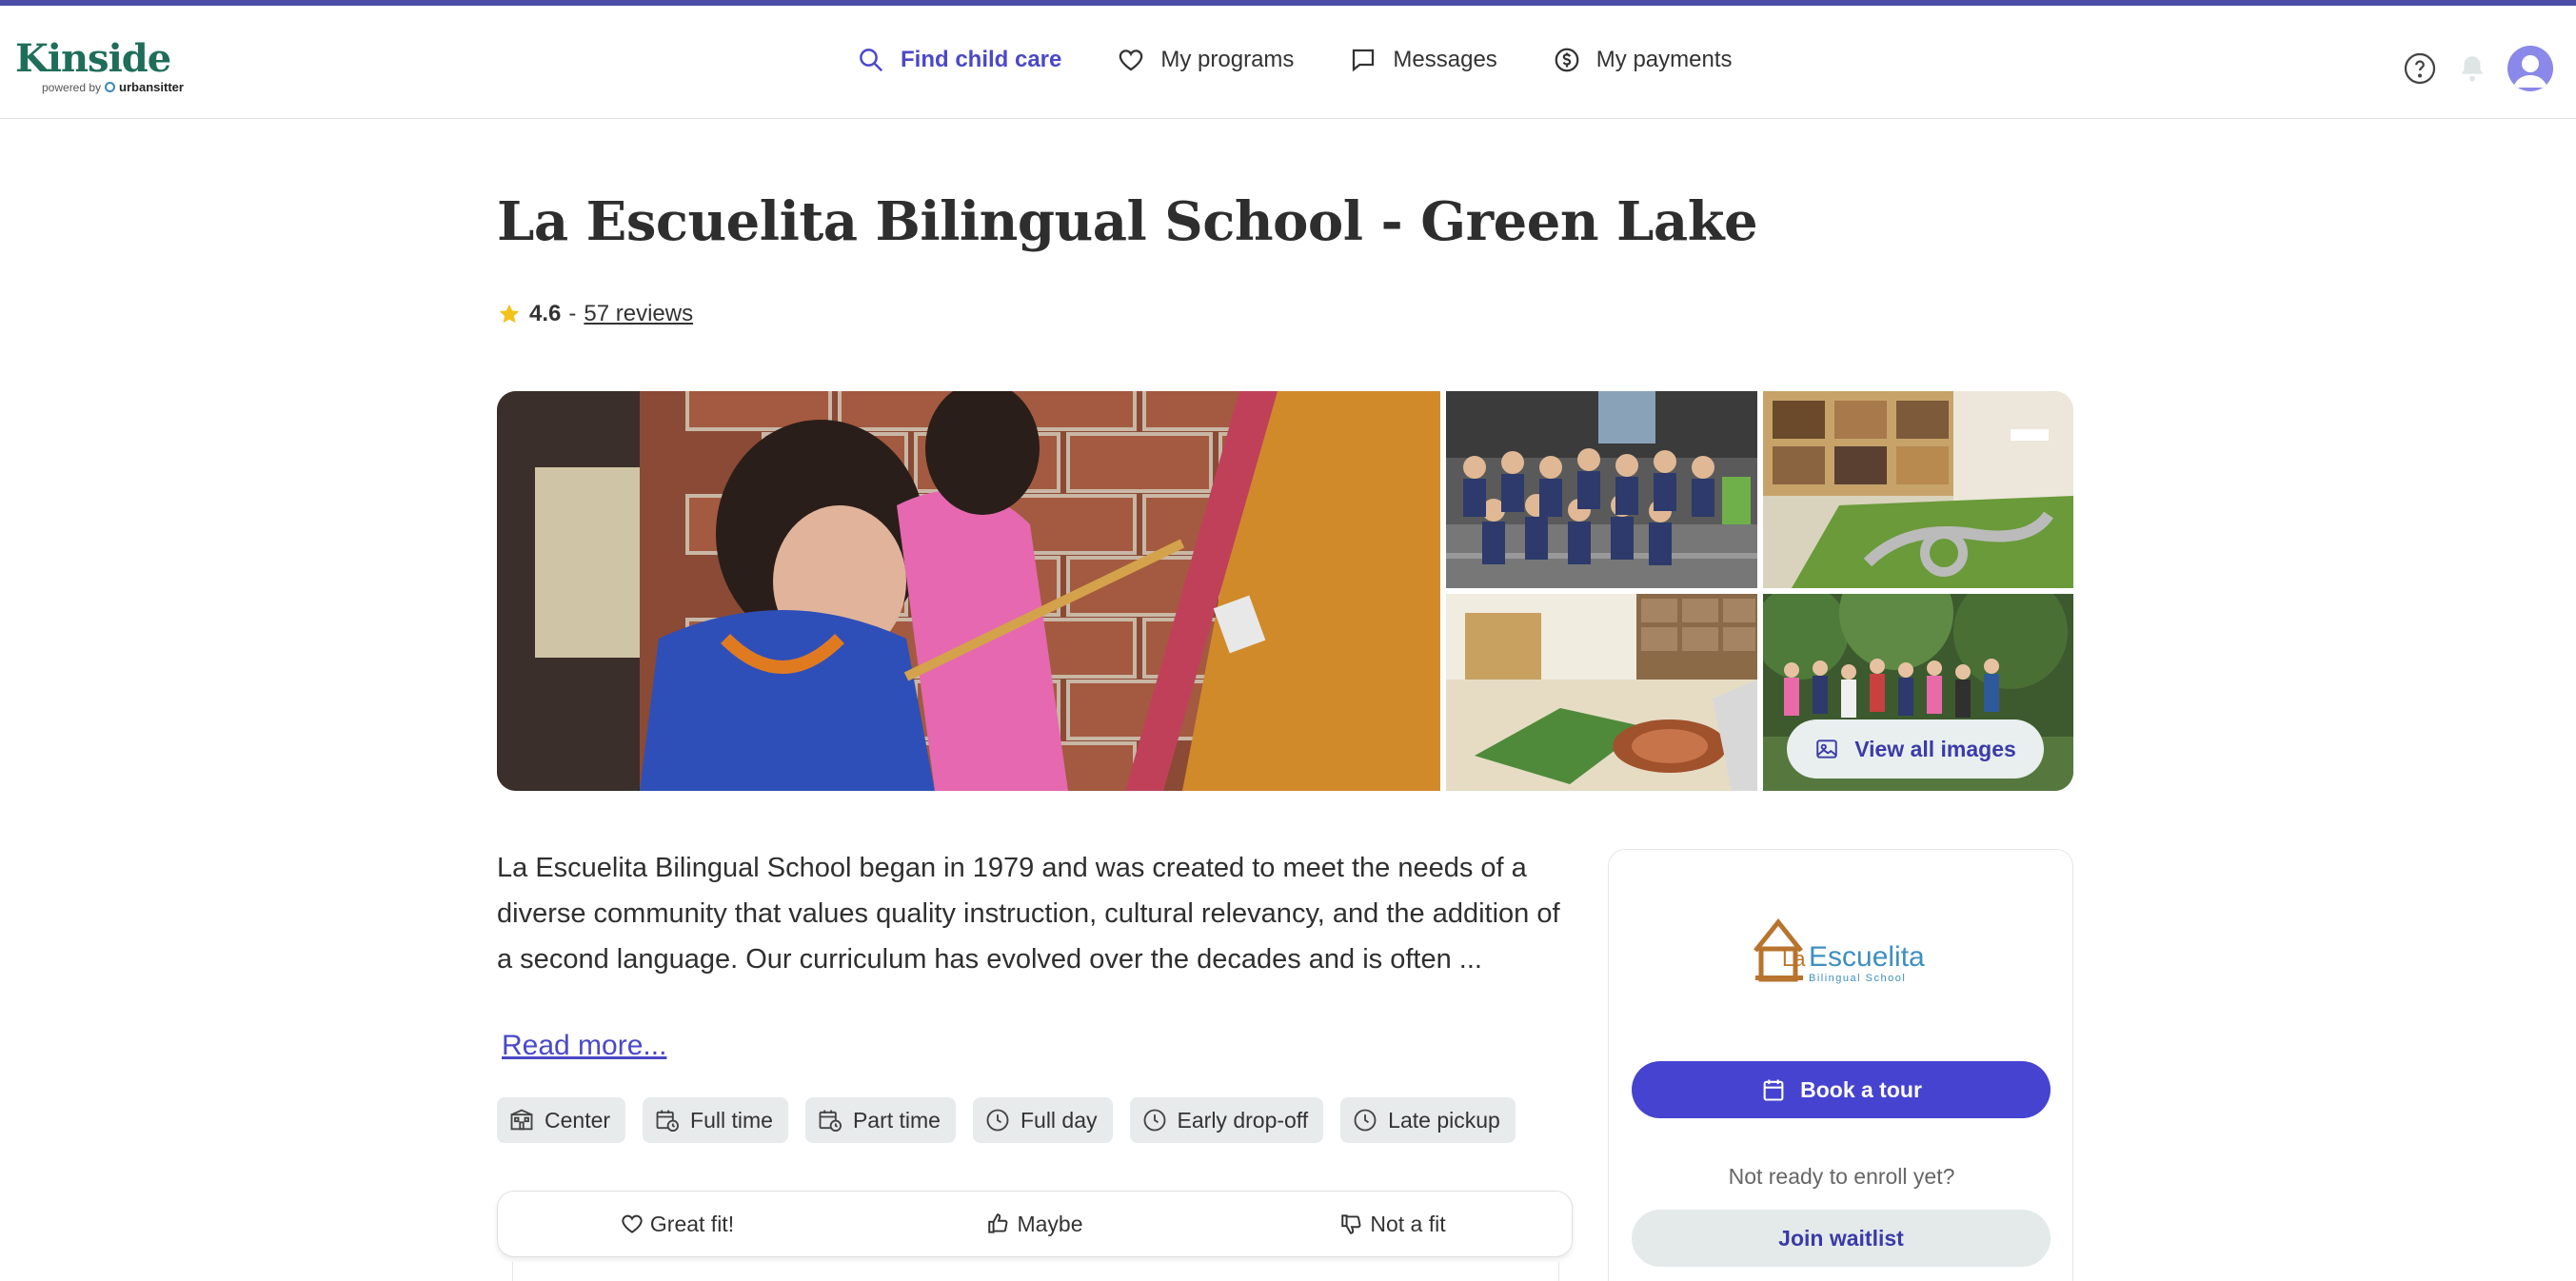  What do you see at coordinates (151, 87) in the screenshot?
I see `partner-name: urbansitter` at bounding box center [151, 87].